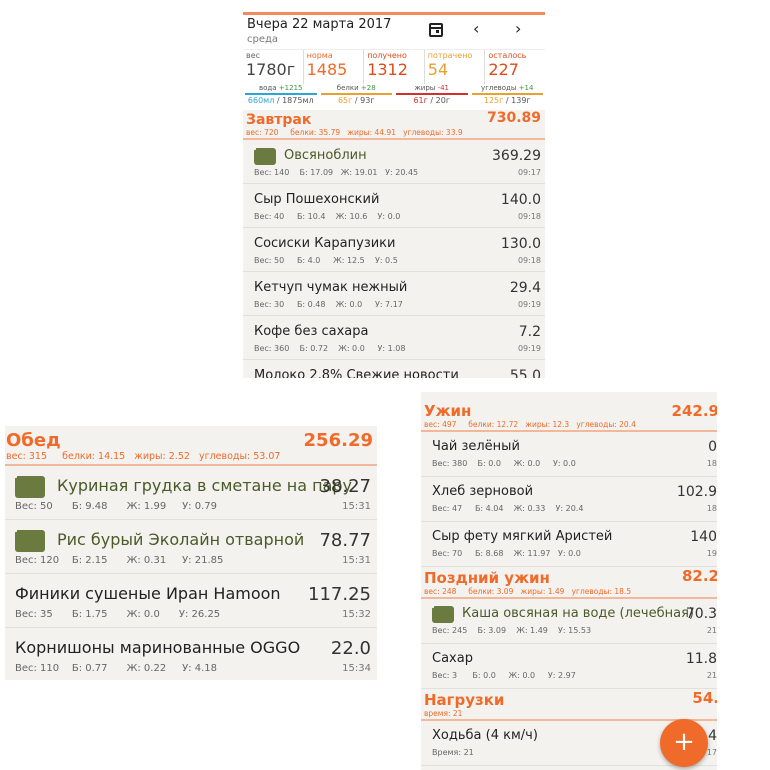 The width and height of the screenshot is (770, 770). I want to click on food-nutrients: Вес: 70 Б: 8.68 Ж: 11.97 У: 0.0, so click(506, 553).